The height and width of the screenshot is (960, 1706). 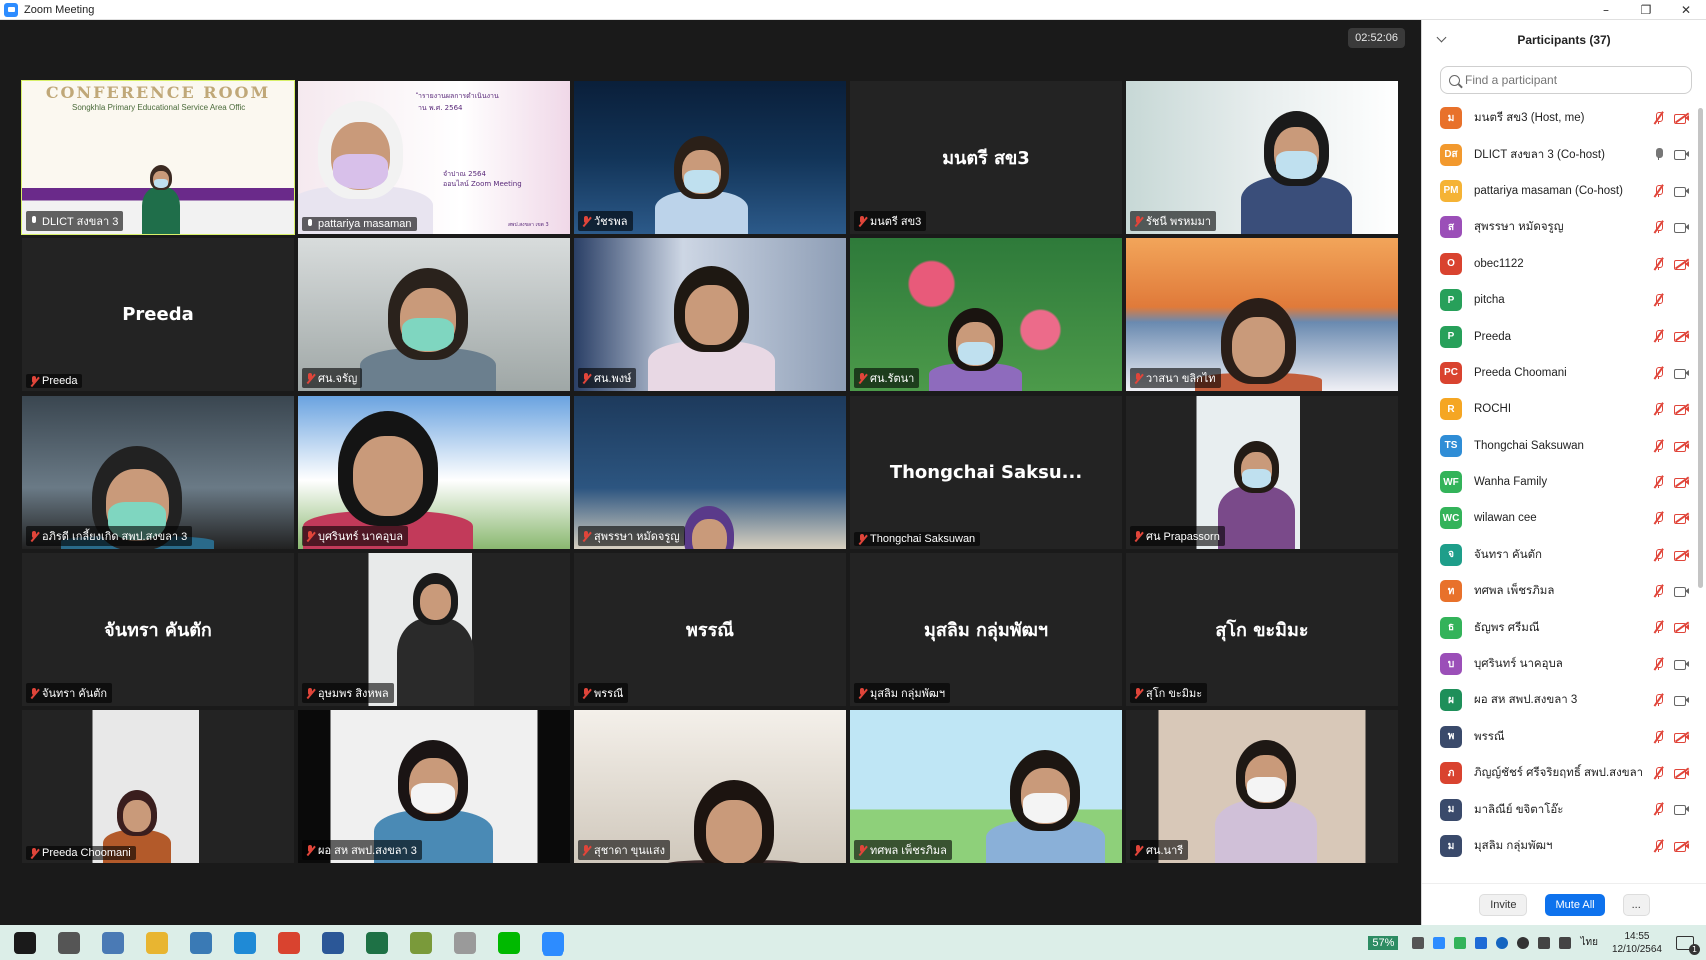 What do you see at coordinates (434, 472) in the screenshot?
I see `video-tile: บุศรินทร์ นาคอุบล` at bounding box center [434, 472].